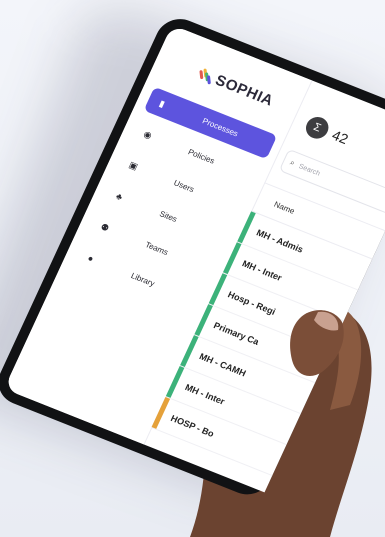  Describe the element at coordinates (205, 75) in the screenshot. I see `sophia-logo-icon` at that location.